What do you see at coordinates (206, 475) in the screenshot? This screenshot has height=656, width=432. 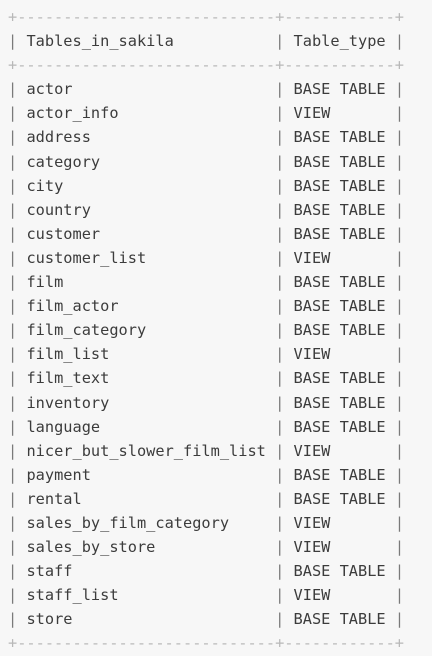 I see `table-row: | payment | BASE TABLE |` at bounding box center [206, 475].